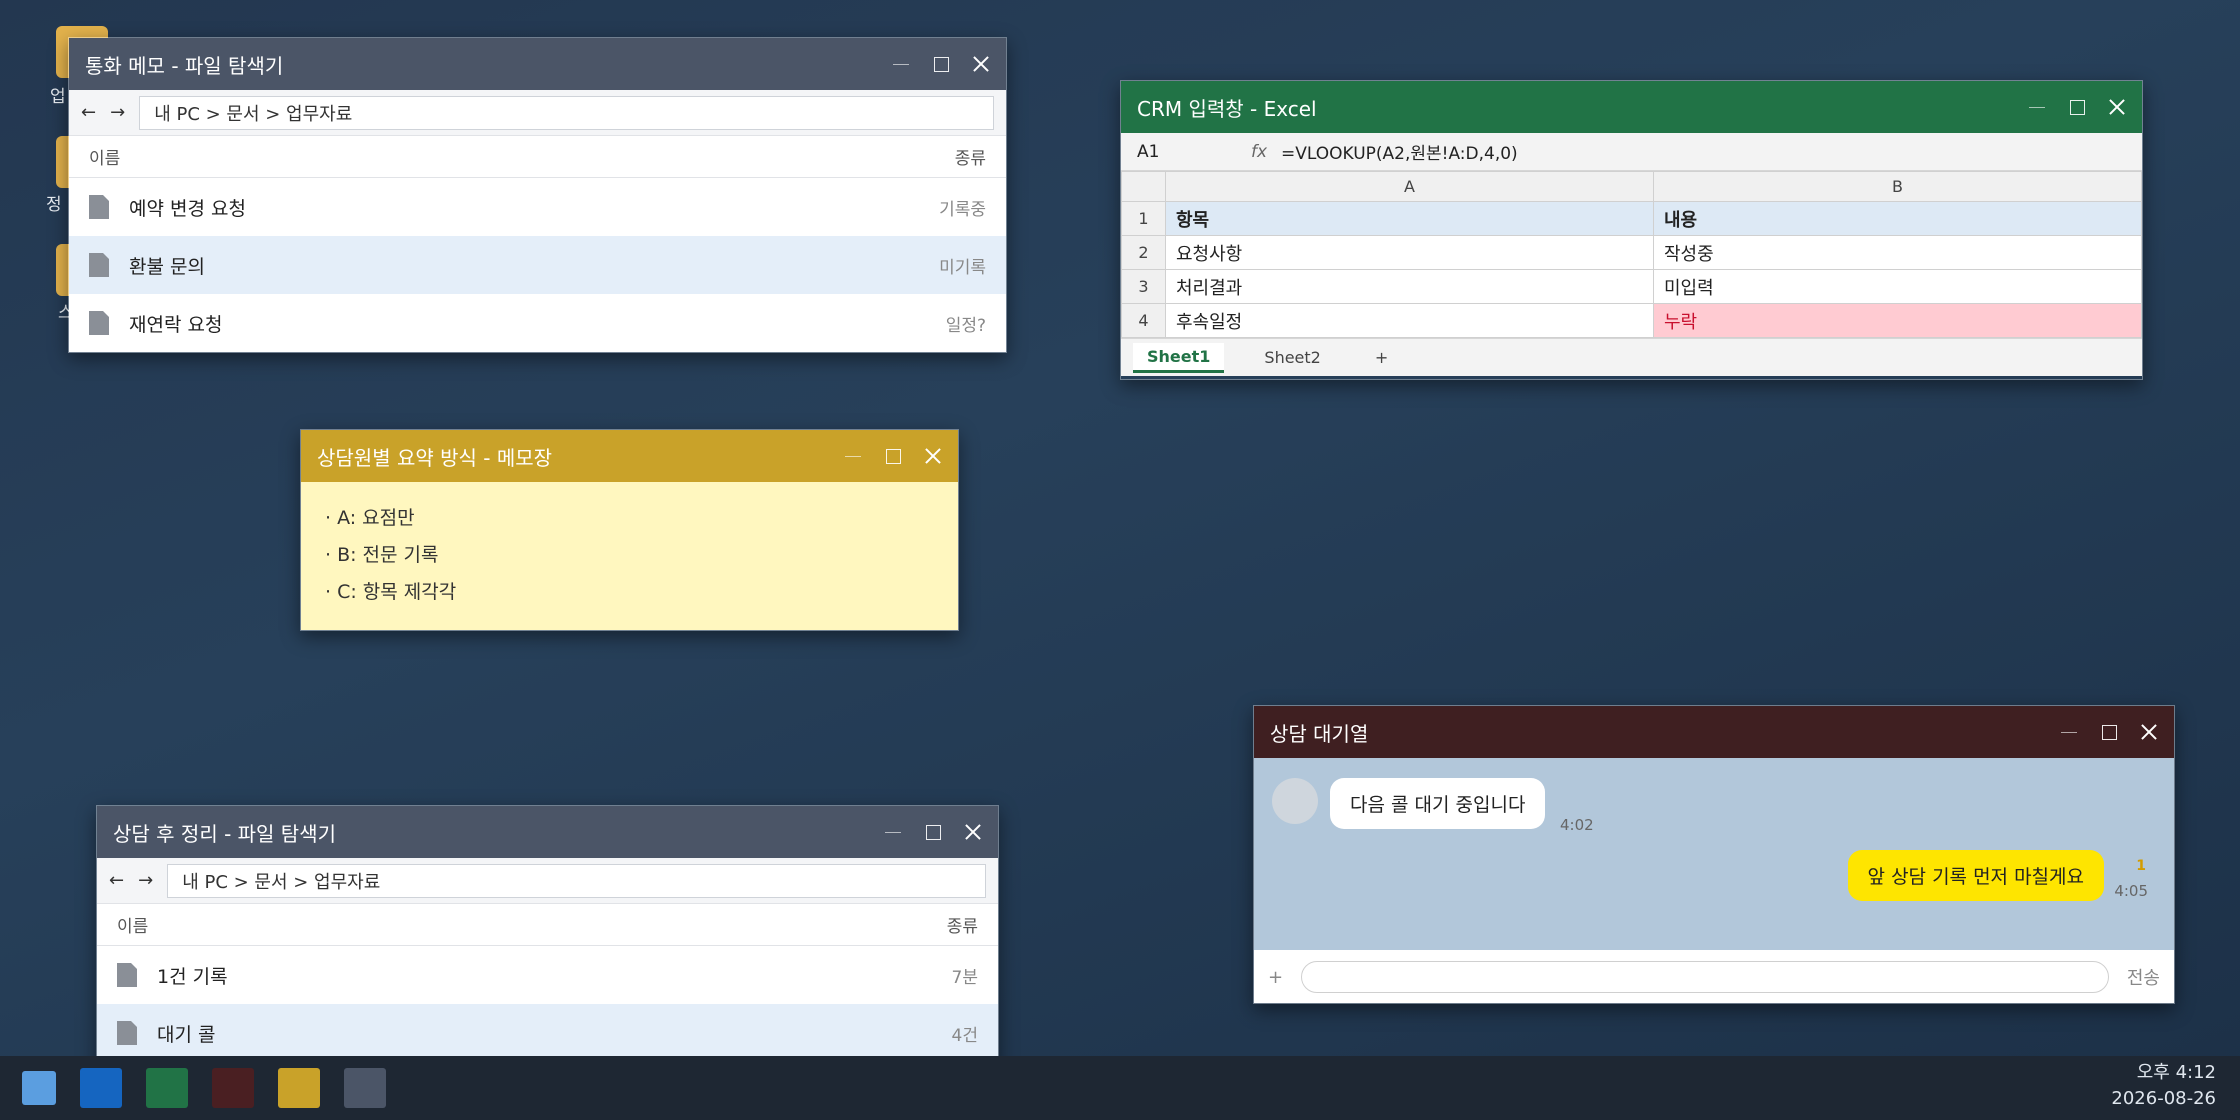  Describe the element at coordinates (1409, 286) in the screenshot. I see `cell: 처리결과` at that location.